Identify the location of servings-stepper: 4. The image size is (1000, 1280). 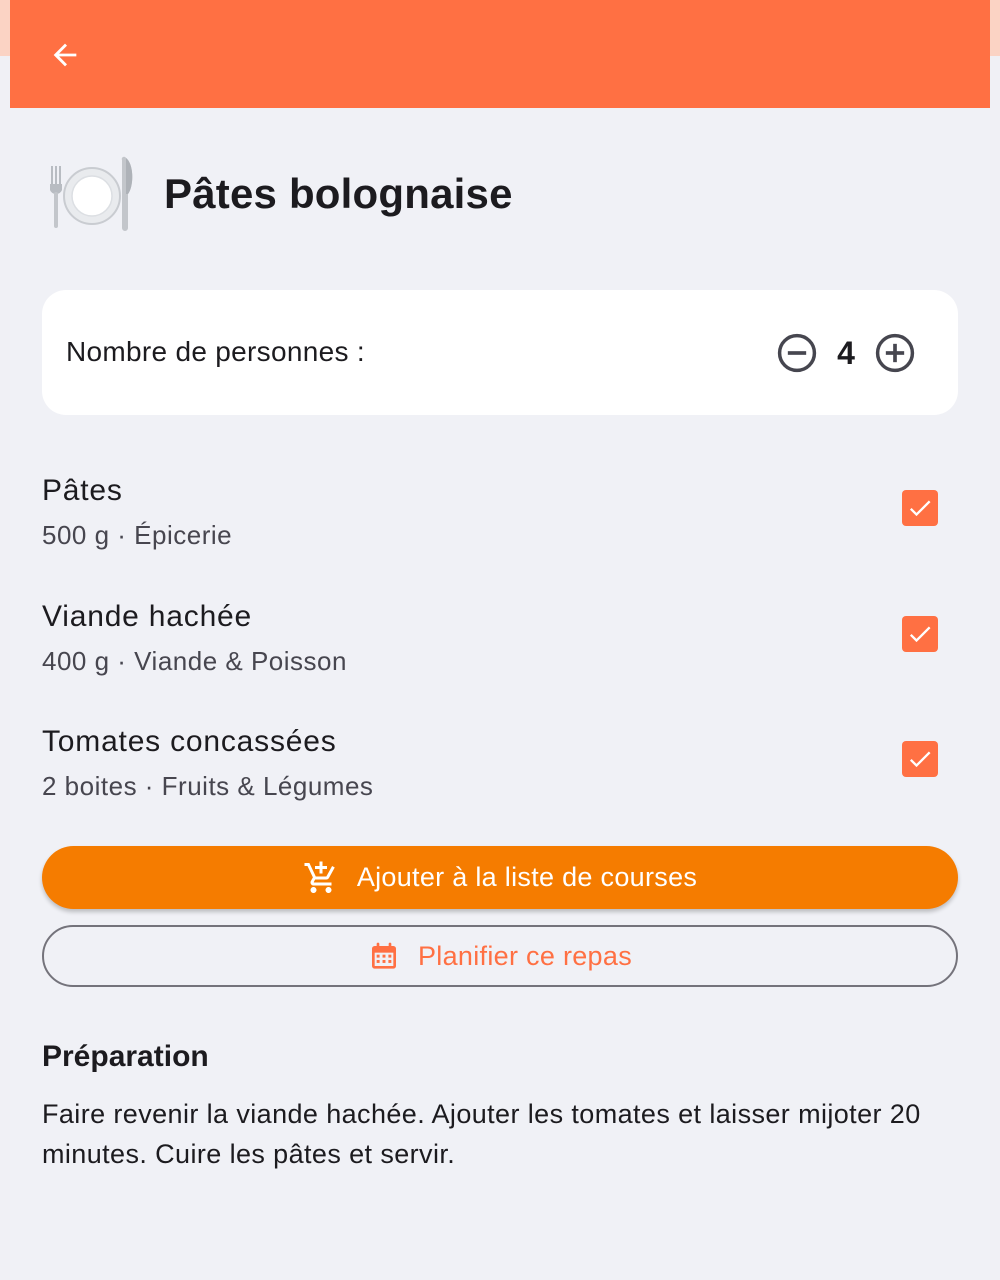
(846, 353).